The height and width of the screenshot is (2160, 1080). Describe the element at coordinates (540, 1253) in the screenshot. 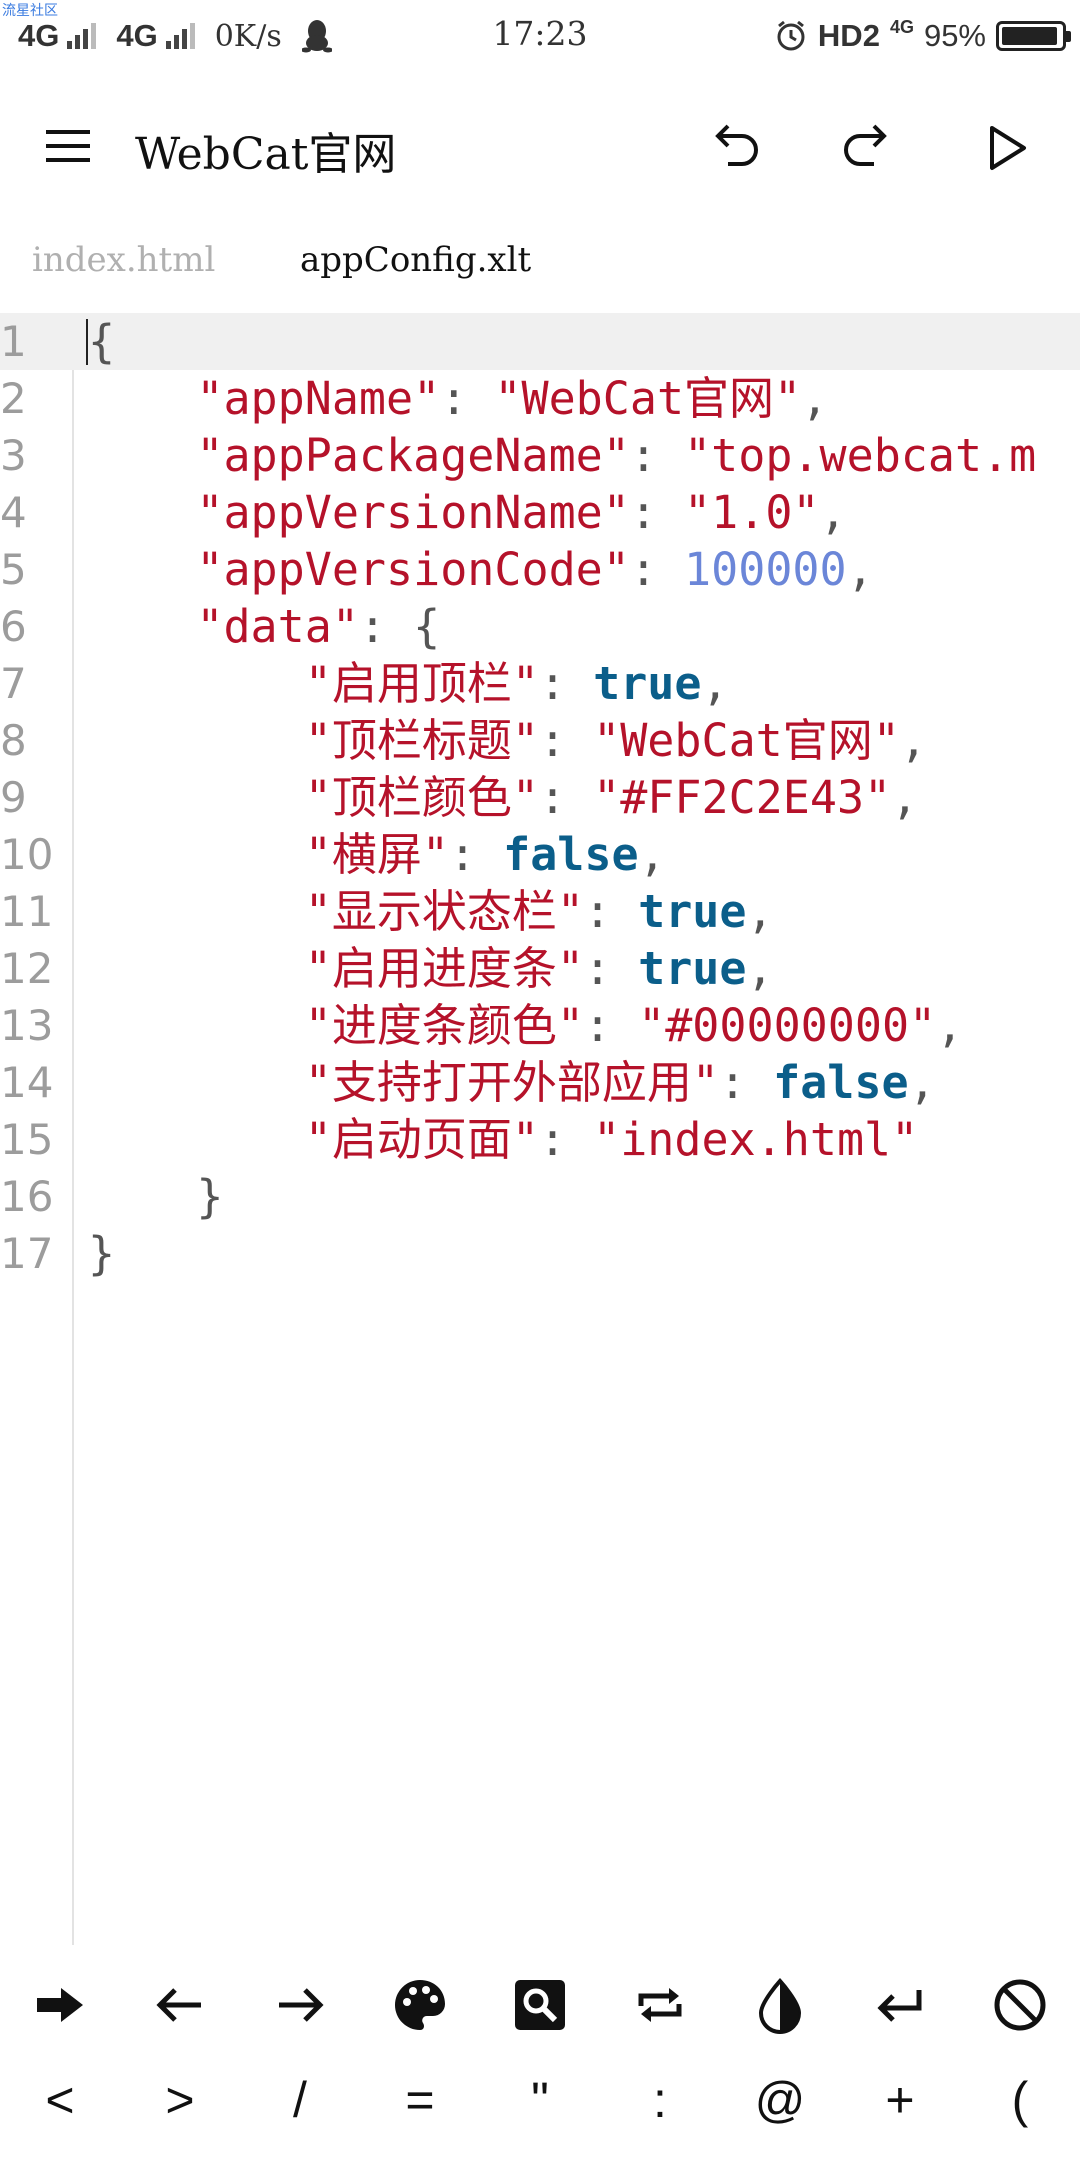

I see `code-line: 17}` at that location.